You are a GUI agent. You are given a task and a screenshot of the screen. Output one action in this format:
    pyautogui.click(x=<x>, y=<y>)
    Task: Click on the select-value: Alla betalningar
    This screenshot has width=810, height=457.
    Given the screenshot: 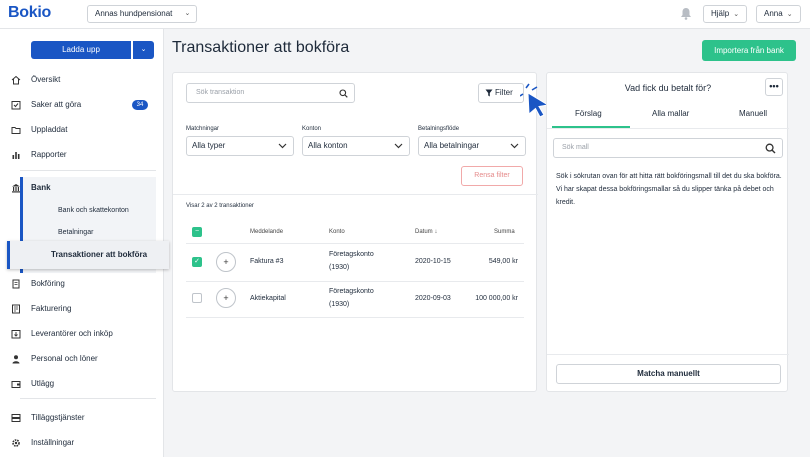 What is the action you would take?
    pyautogui.click(x=452, y=145)
    